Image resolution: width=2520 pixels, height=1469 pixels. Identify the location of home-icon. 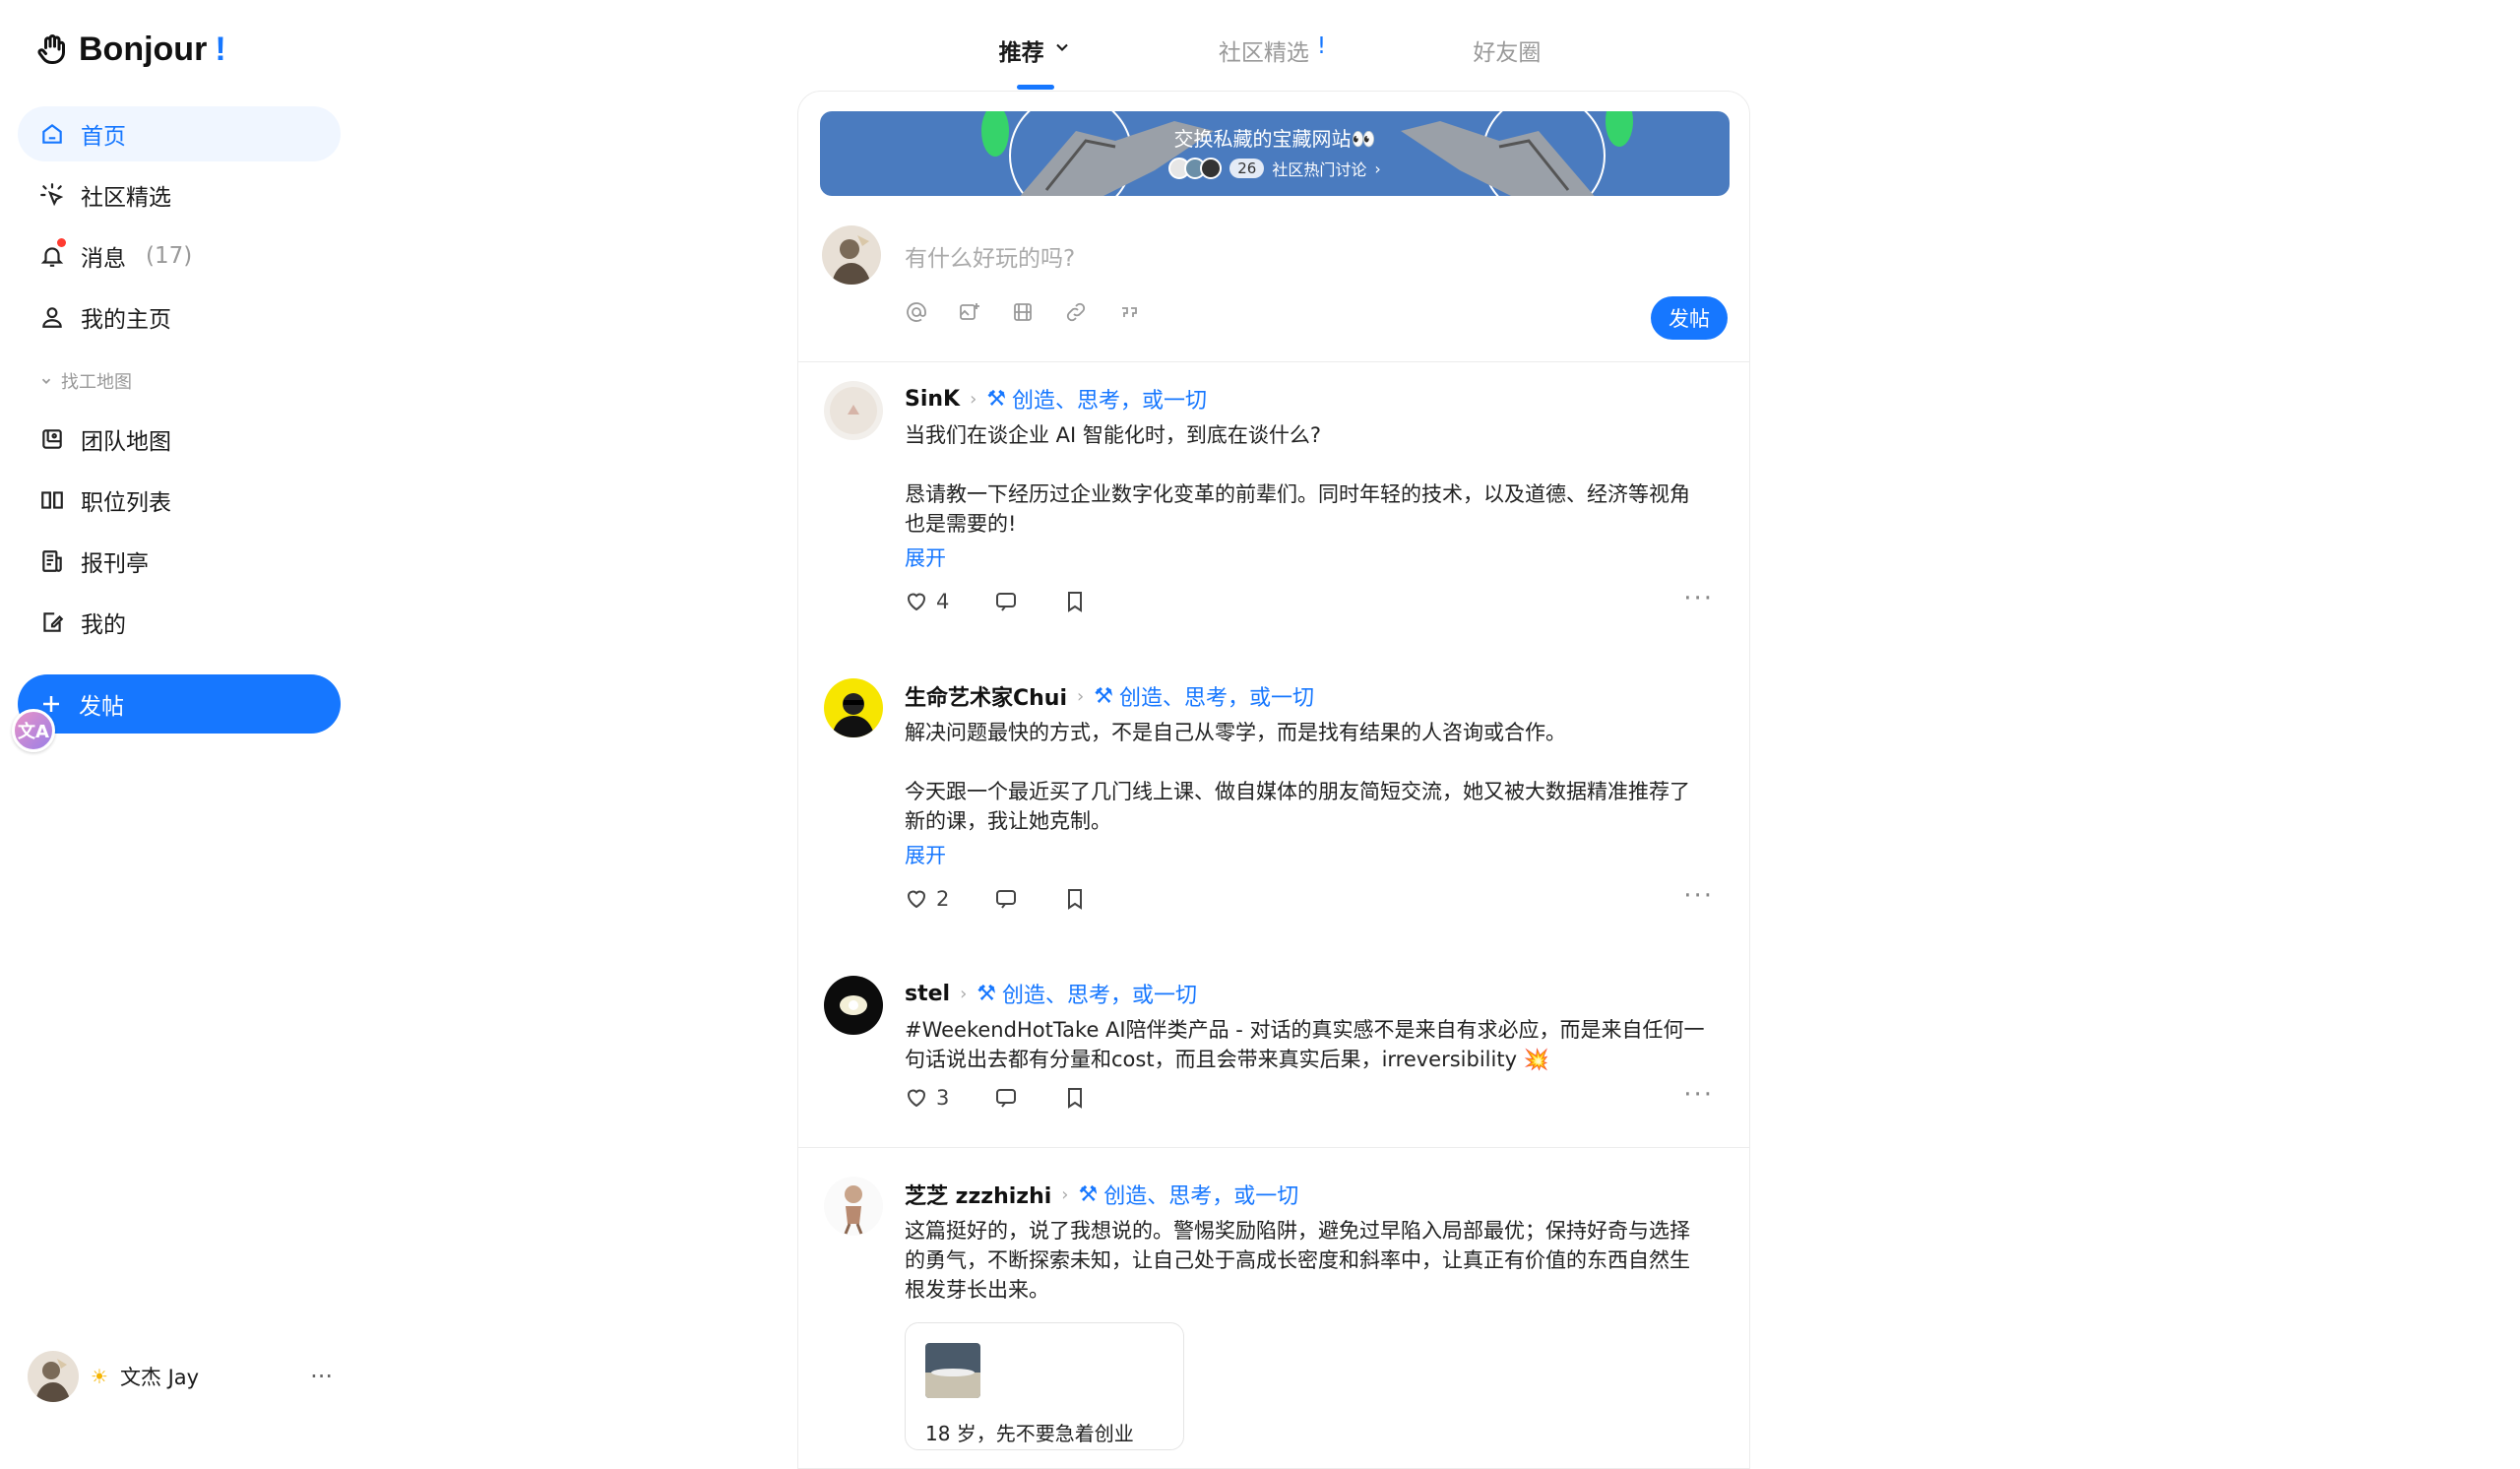
(52, 133).